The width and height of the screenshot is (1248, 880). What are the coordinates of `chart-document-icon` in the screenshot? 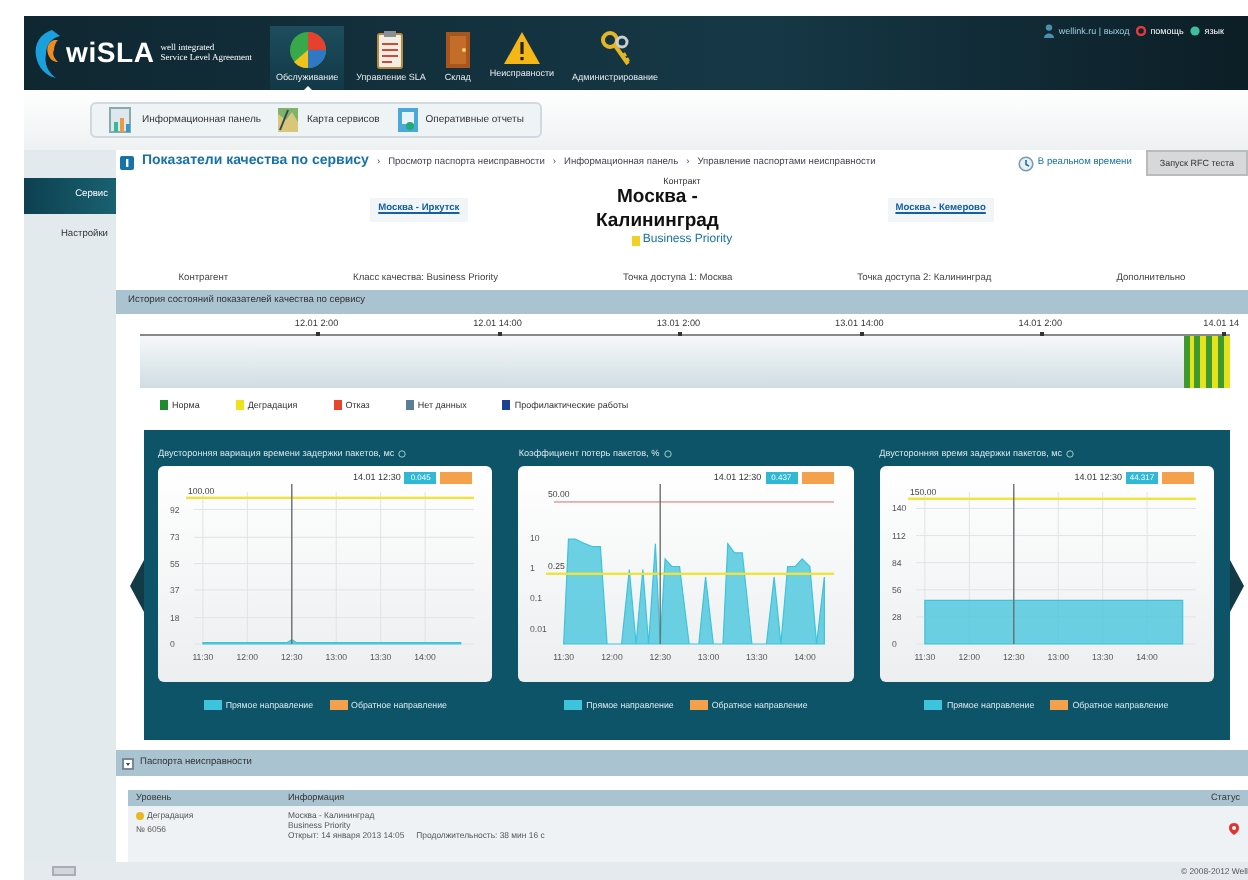 It's located at (122, 120).